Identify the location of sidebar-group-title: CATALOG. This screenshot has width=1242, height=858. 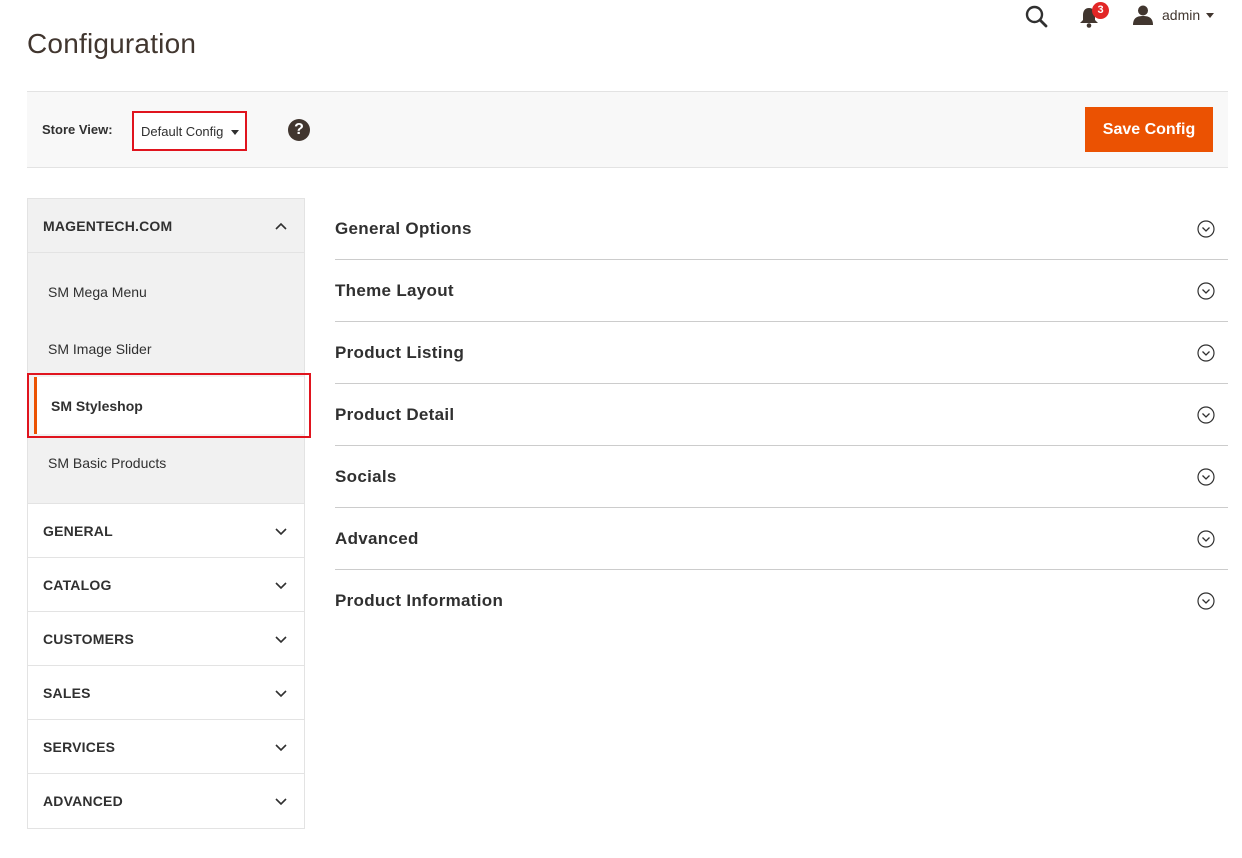
(77, 584).